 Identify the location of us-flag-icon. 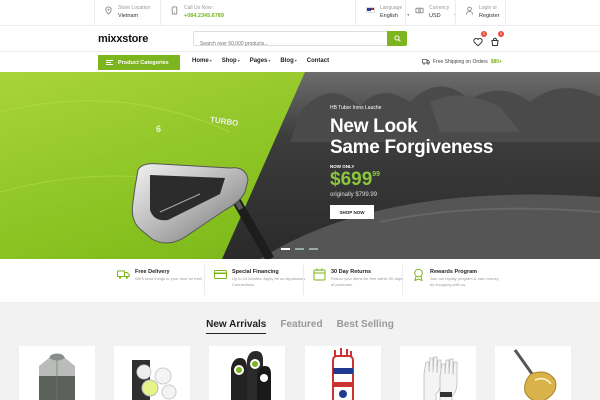
(370, 10).